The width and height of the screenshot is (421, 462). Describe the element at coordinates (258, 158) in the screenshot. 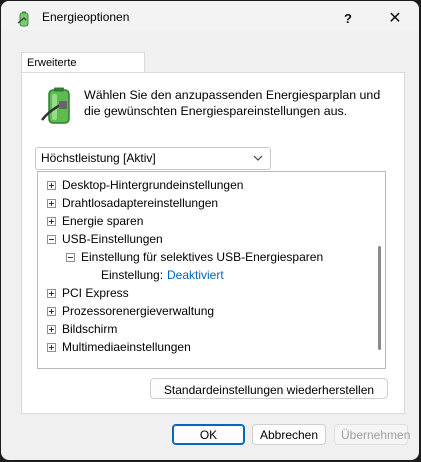

I see `chevron-down-icon` at that location.